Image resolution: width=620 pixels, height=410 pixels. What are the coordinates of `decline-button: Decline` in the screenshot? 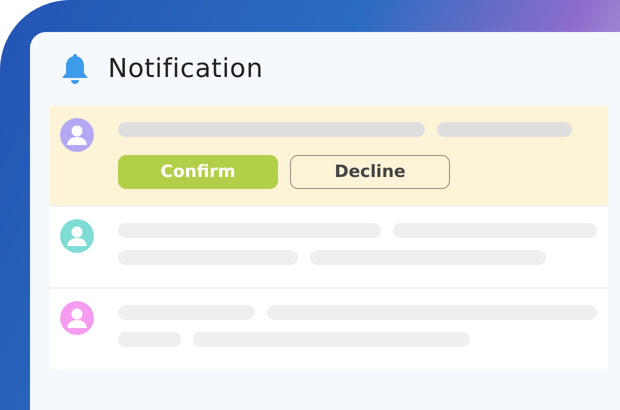 It's located at (370, 172).